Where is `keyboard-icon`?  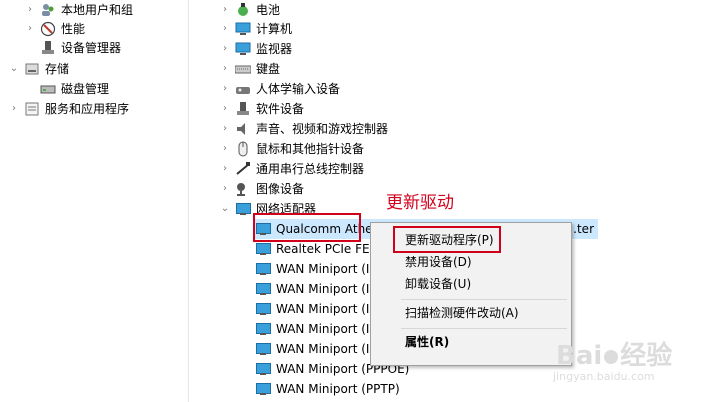 keyboard-icon is located at coordinates (243, 69).